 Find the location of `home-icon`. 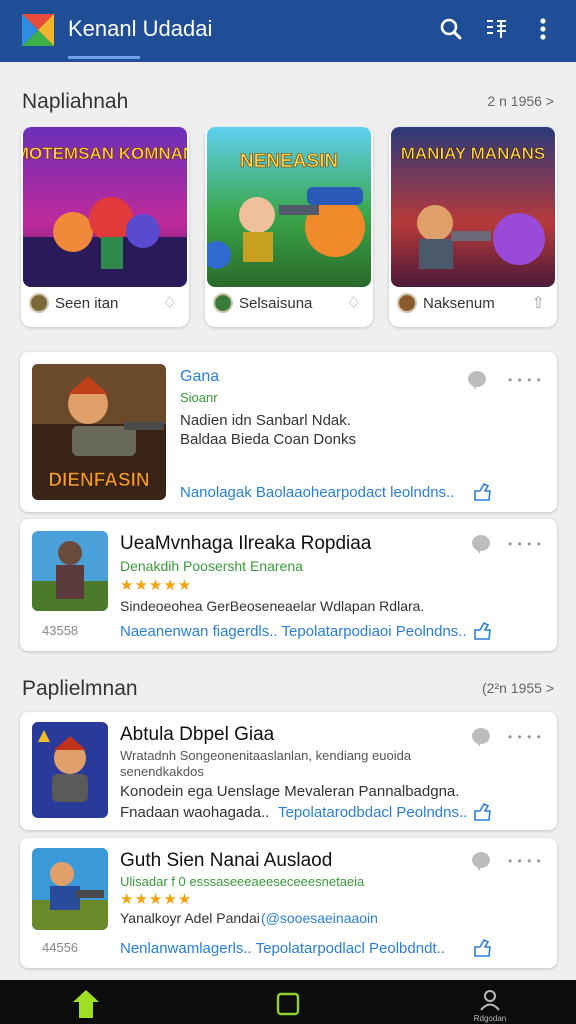

home-icon is located at coordinates (86, 1004).